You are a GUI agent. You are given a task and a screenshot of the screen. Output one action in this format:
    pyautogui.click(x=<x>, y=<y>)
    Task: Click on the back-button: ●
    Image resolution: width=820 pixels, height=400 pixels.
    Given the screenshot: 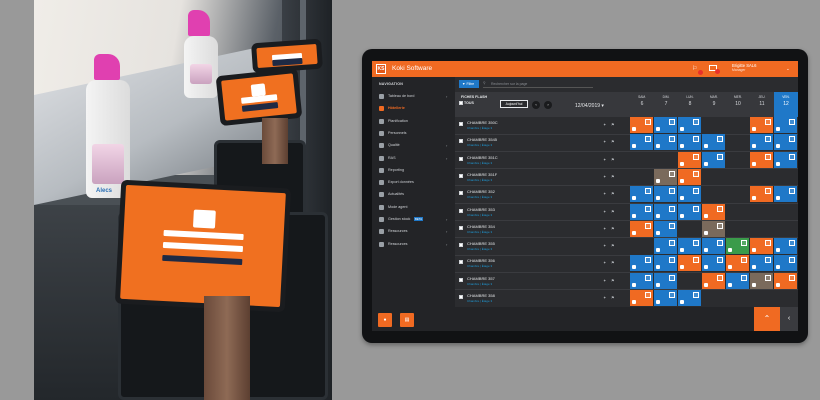 What is the action you would take?
    pyautogui.click(x=385, y=320)
    